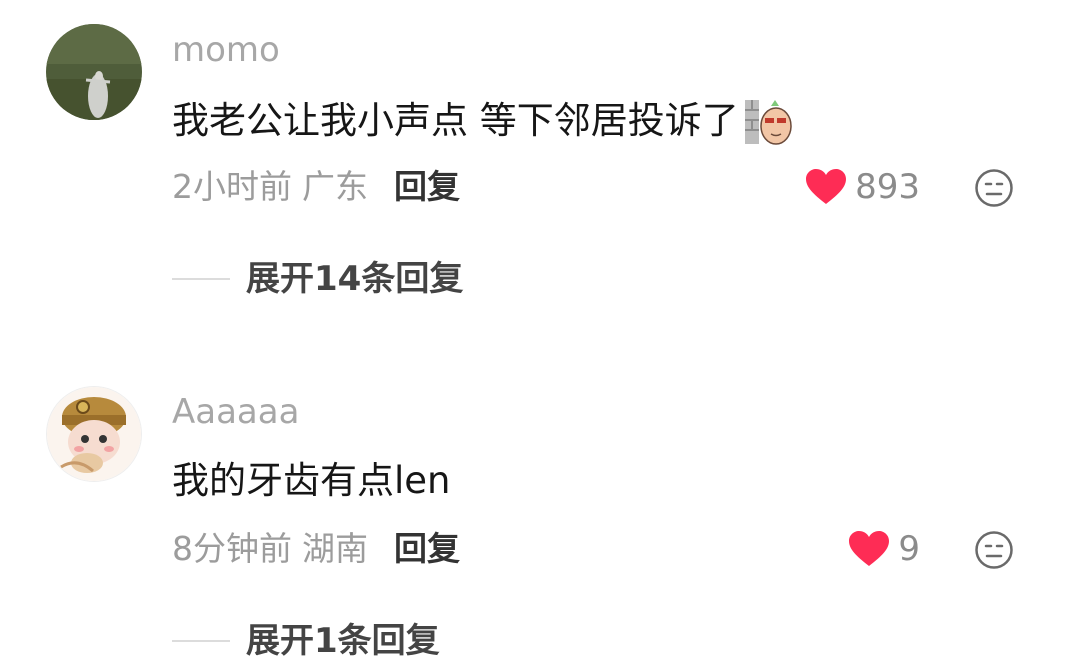 The image size is (1080, 669). I want to click on expand-divider, so click(201, 641).